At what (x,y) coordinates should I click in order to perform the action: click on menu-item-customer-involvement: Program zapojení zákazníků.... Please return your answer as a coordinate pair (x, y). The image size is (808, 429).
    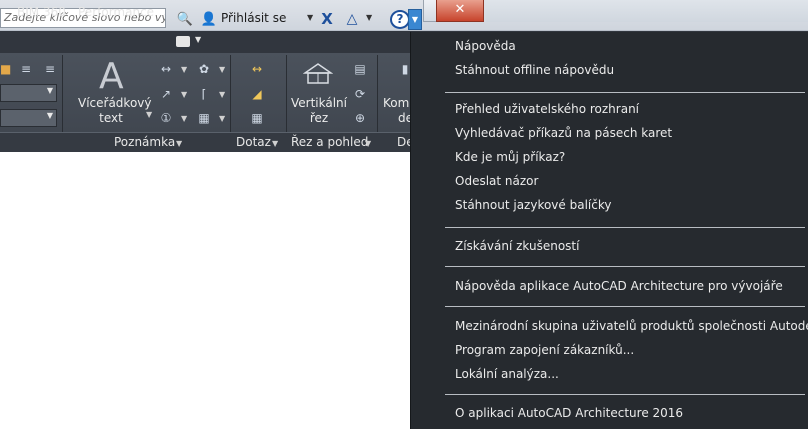
    Looking at the image, I should click on (544, 350).